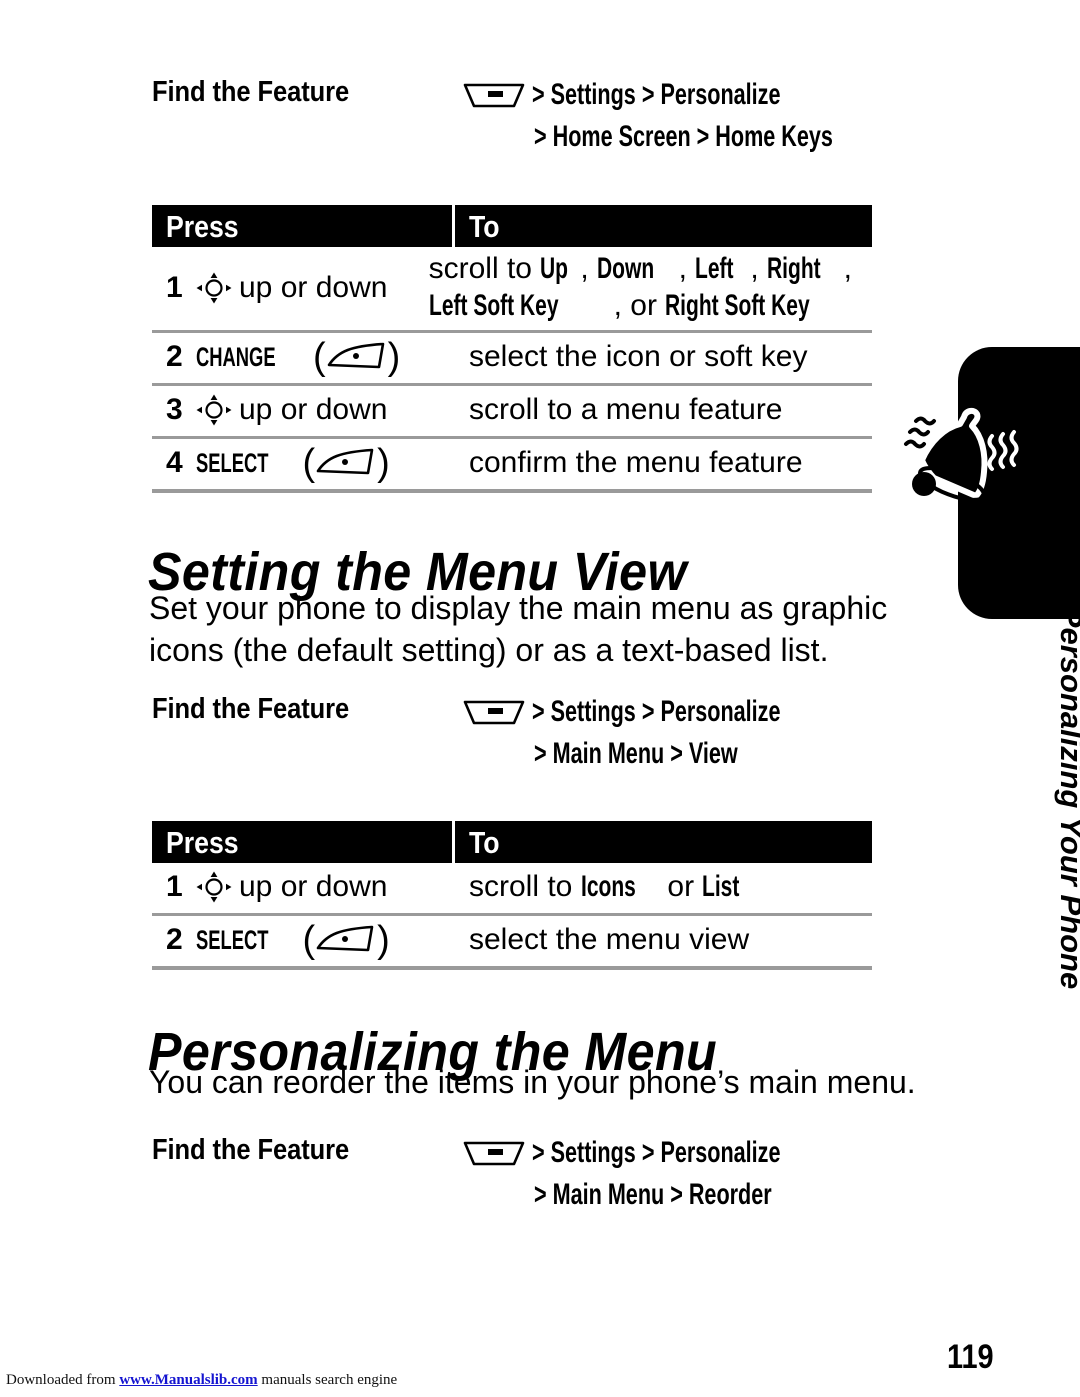 This screenshot has height=1397, width=1080. Describe the element at coordinates (251, 1150) in the screenshot. I see `find-the-feature-label-3: Find the Feature` at that location.